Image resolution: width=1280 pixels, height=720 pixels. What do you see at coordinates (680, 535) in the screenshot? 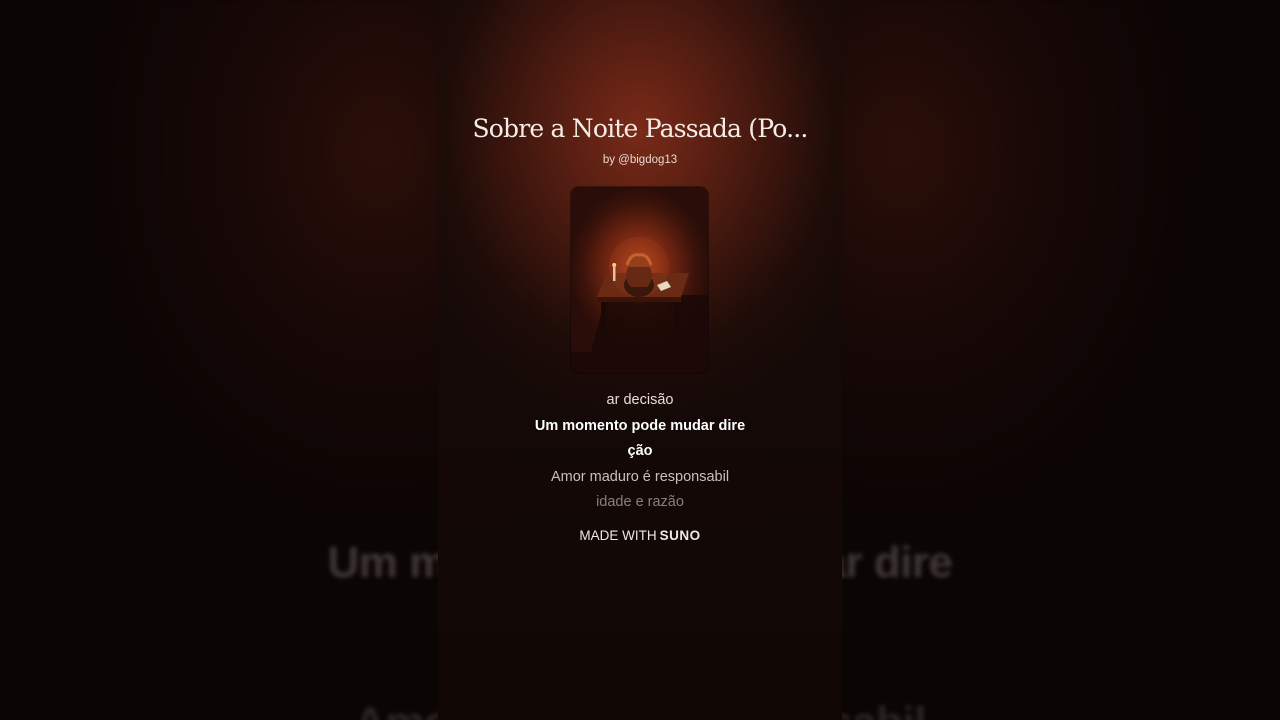
I see `suno-brand-logo: SUNO` at bounding box center [680, 535].